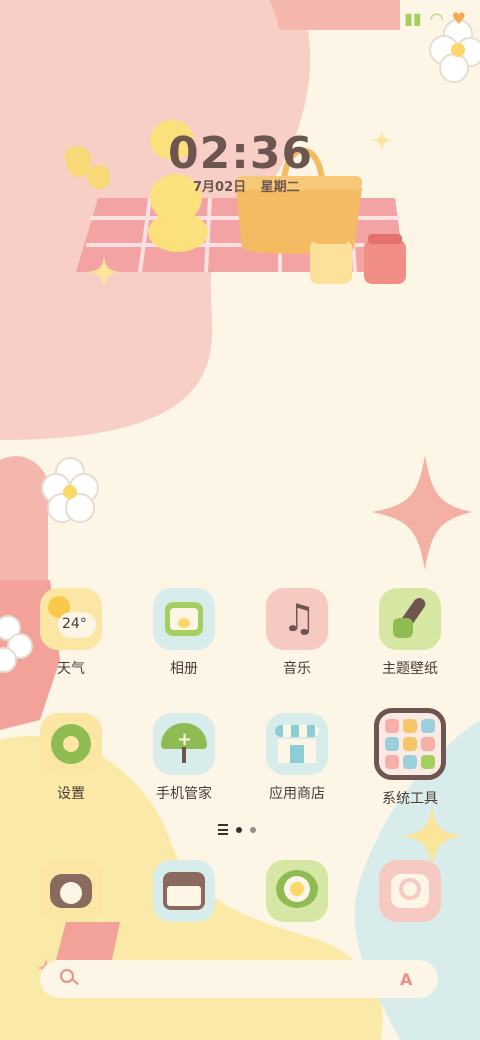 The height and width of the screenshot is (1040, 480). I want to click on weather-icon: 24°, so click(71, 619).